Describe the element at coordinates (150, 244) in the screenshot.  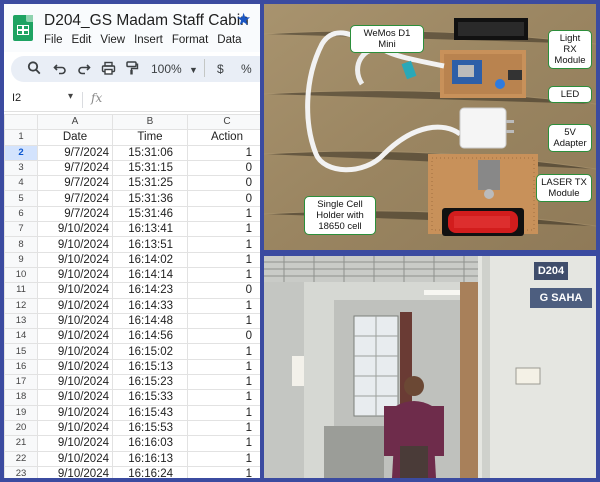
I see `cell-time: 16:13:51` at that location.